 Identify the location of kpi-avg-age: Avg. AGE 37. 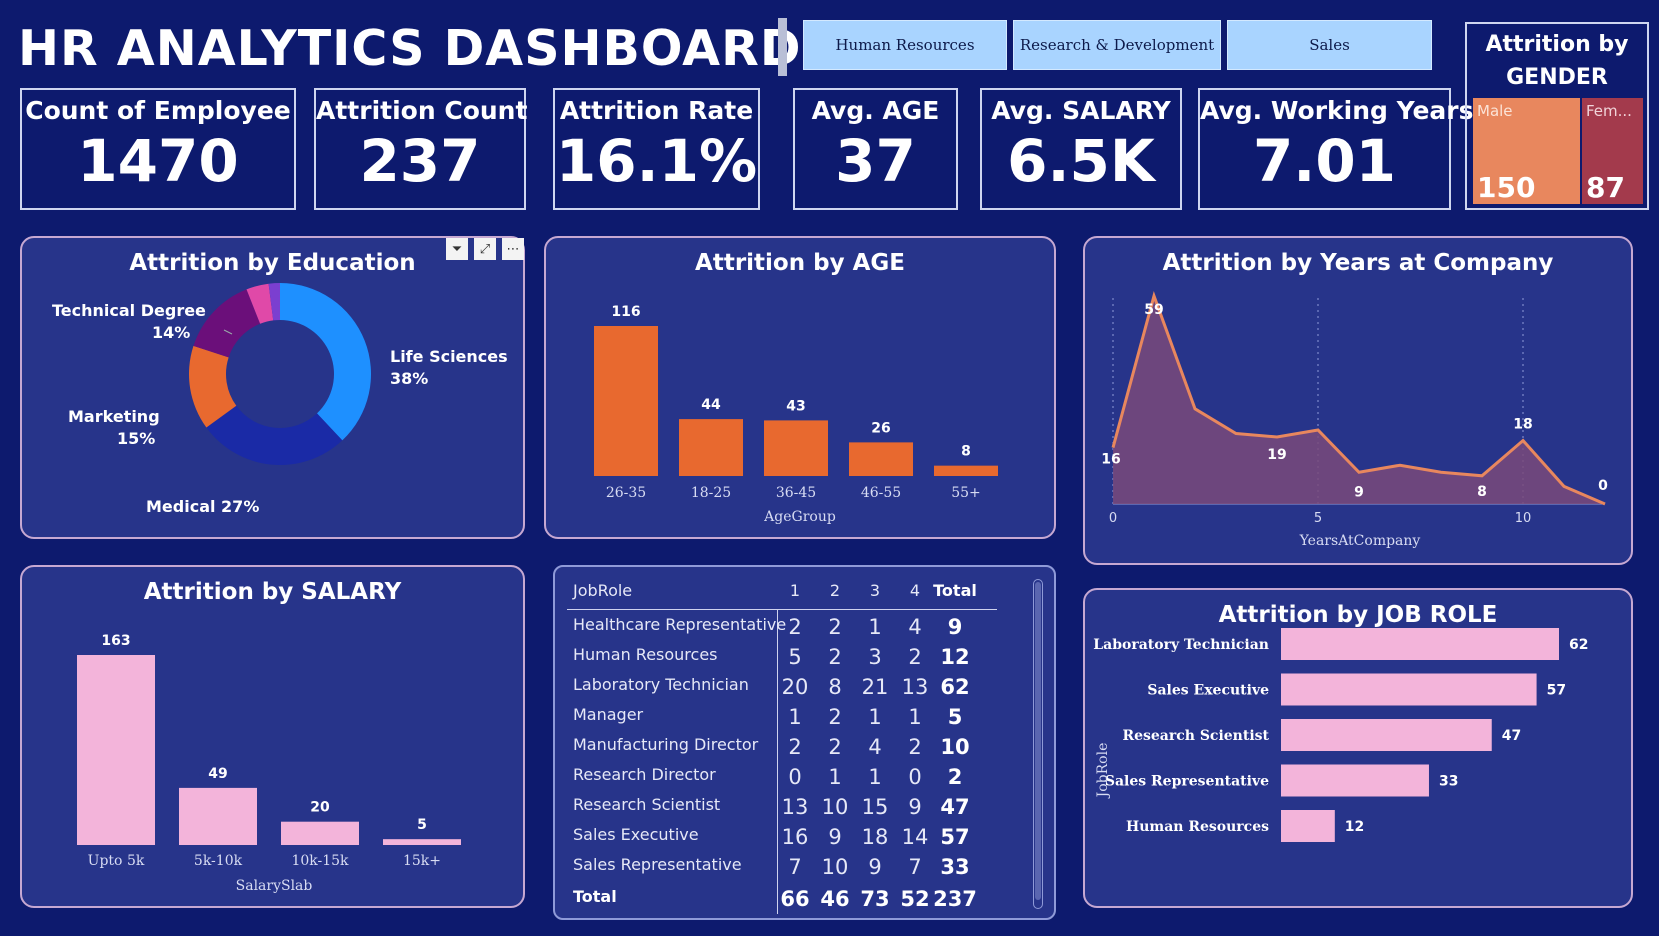
(875, 149).